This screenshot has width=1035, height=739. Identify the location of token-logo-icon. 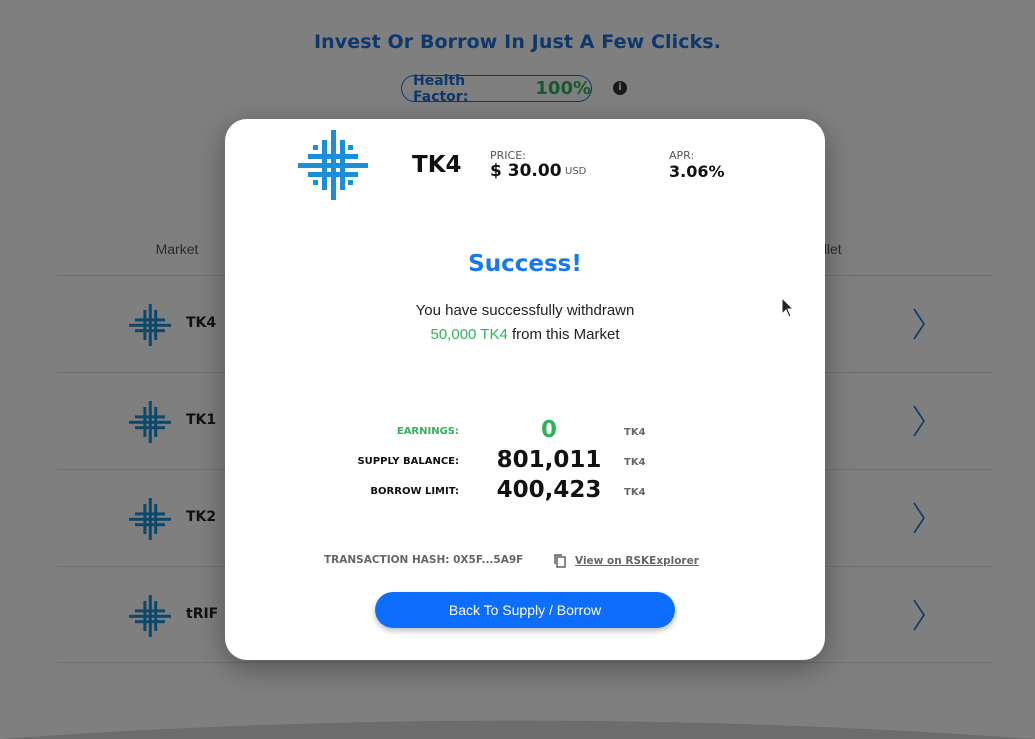
(333, 165).